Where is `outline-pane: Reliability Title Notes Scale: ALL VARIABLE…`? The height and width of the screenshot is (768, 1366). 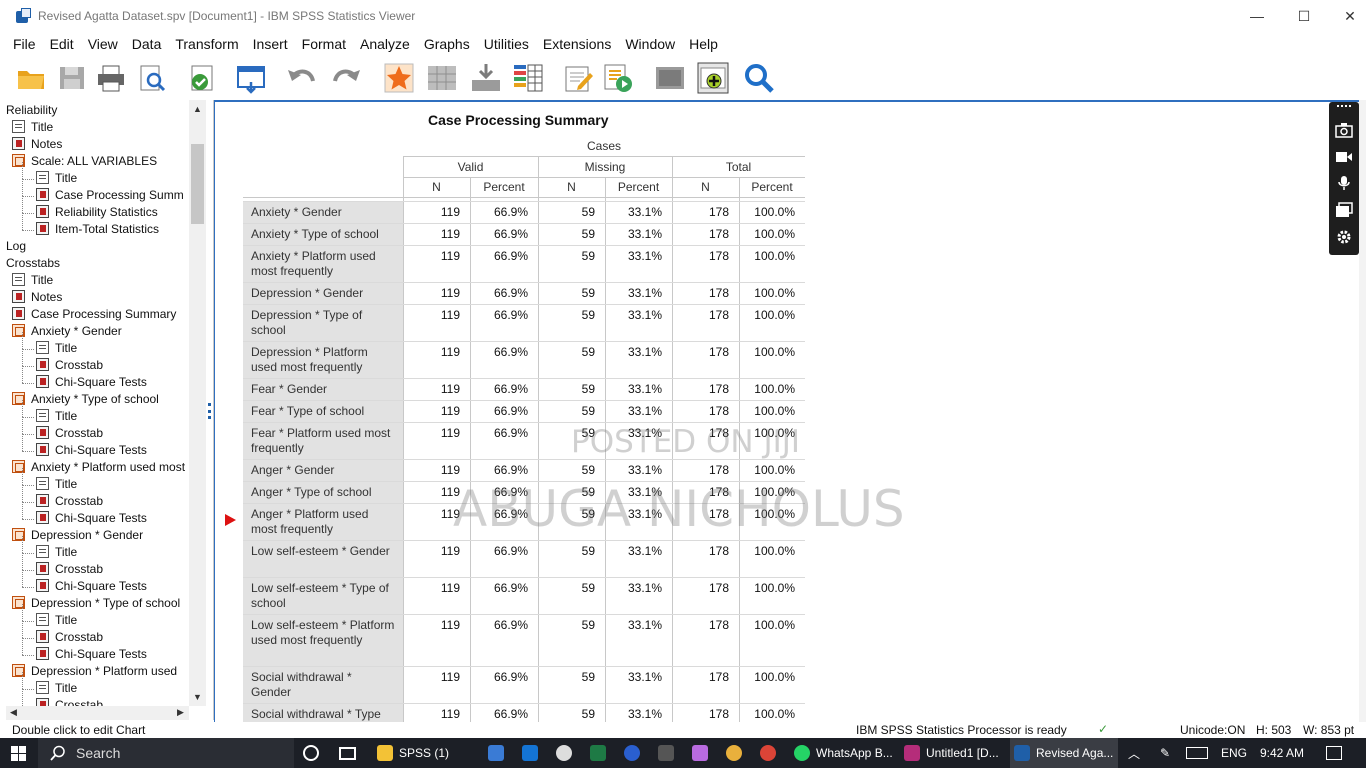
outline-pane: Reliability Title Notes Scale: ALL VARIABLE… is located at coordinates (106, 410).